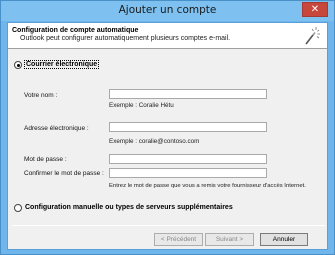 The height and width of the screenshot is (255, 335). I want to click on name-input, so click(188, 94).